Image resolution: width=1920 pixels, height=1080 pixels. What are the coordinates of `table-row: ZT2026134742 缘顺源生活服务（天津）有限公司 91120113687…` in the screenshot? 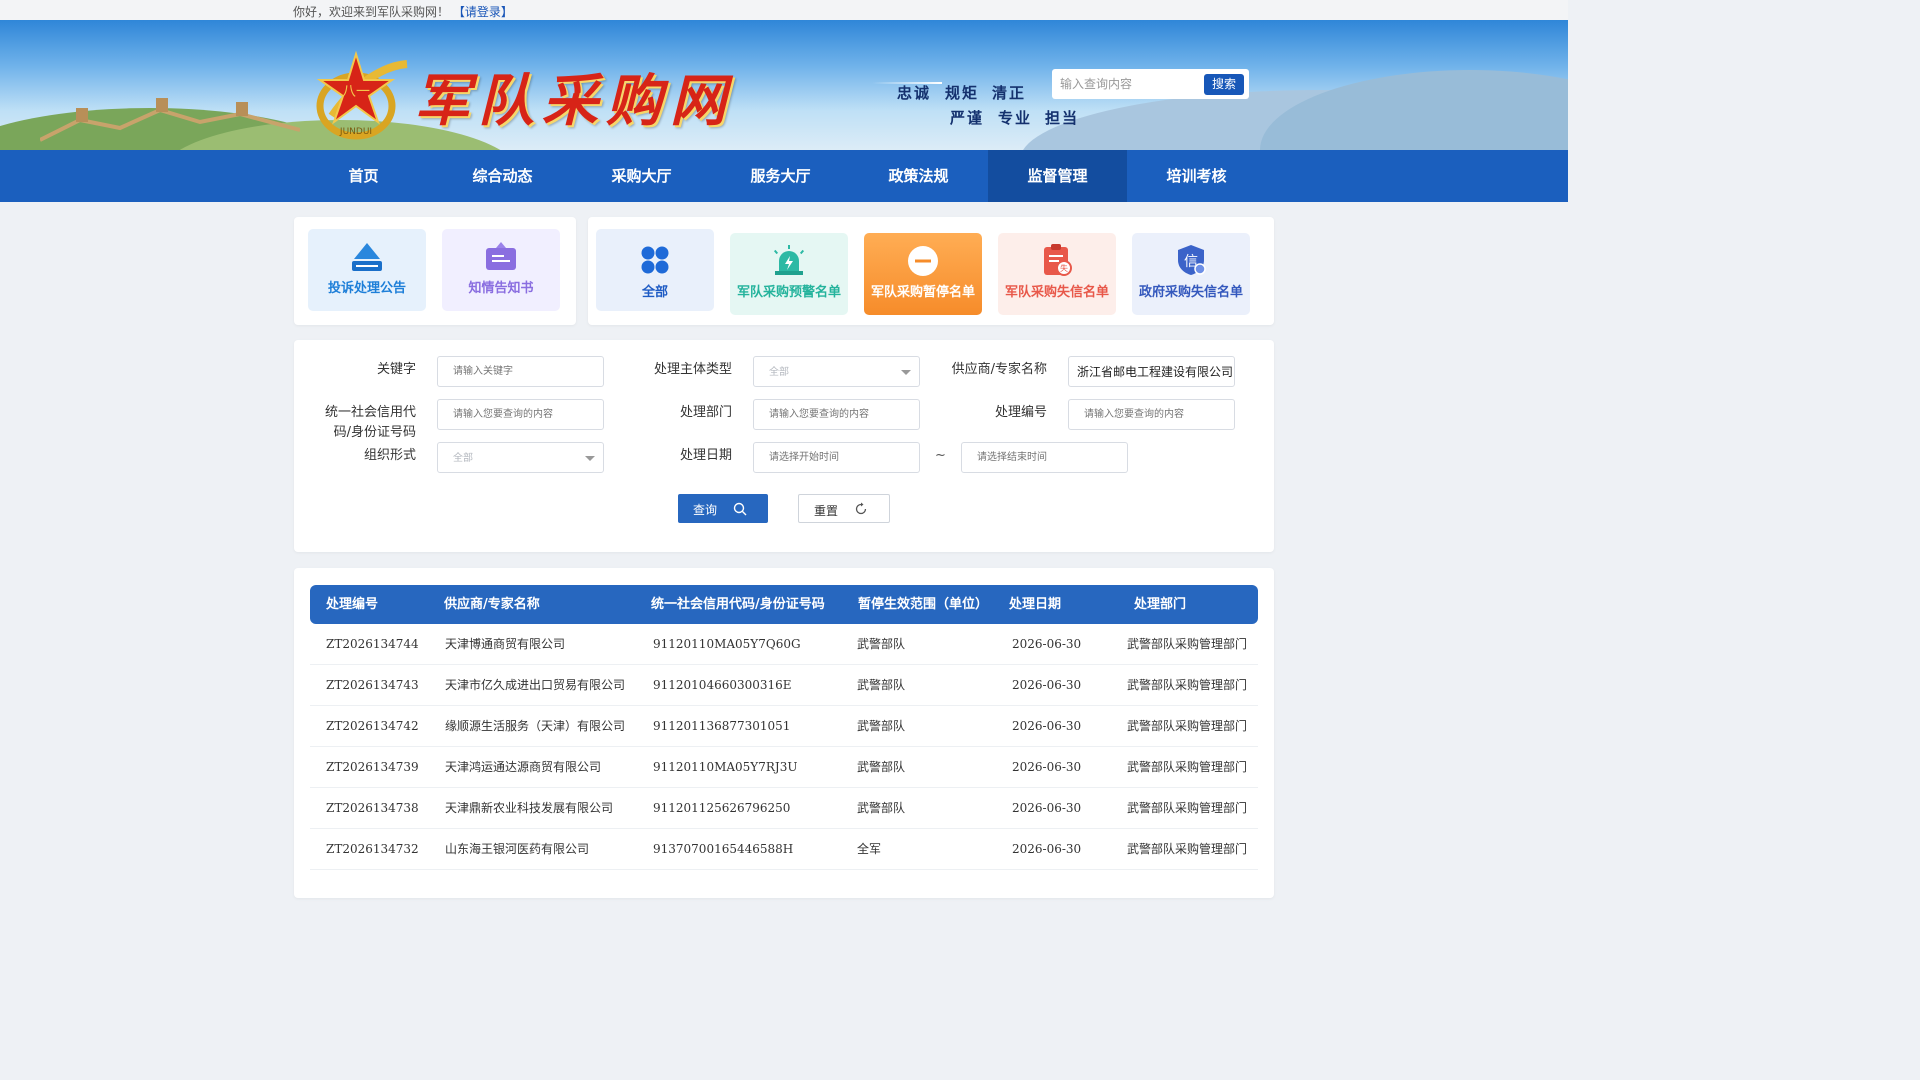 It's located at (784, 726).